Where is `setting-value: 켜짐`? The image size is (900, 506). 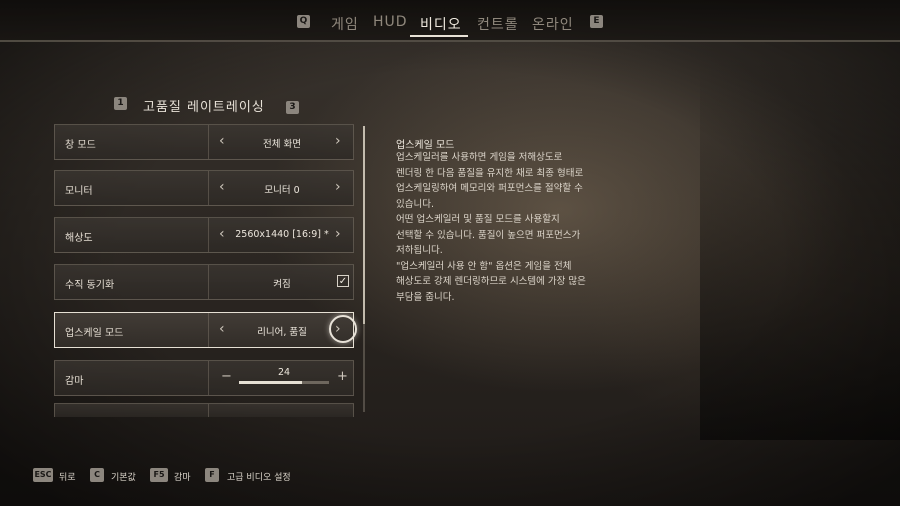
setting-value: 켜짐 is located at coordinates (282, 284).